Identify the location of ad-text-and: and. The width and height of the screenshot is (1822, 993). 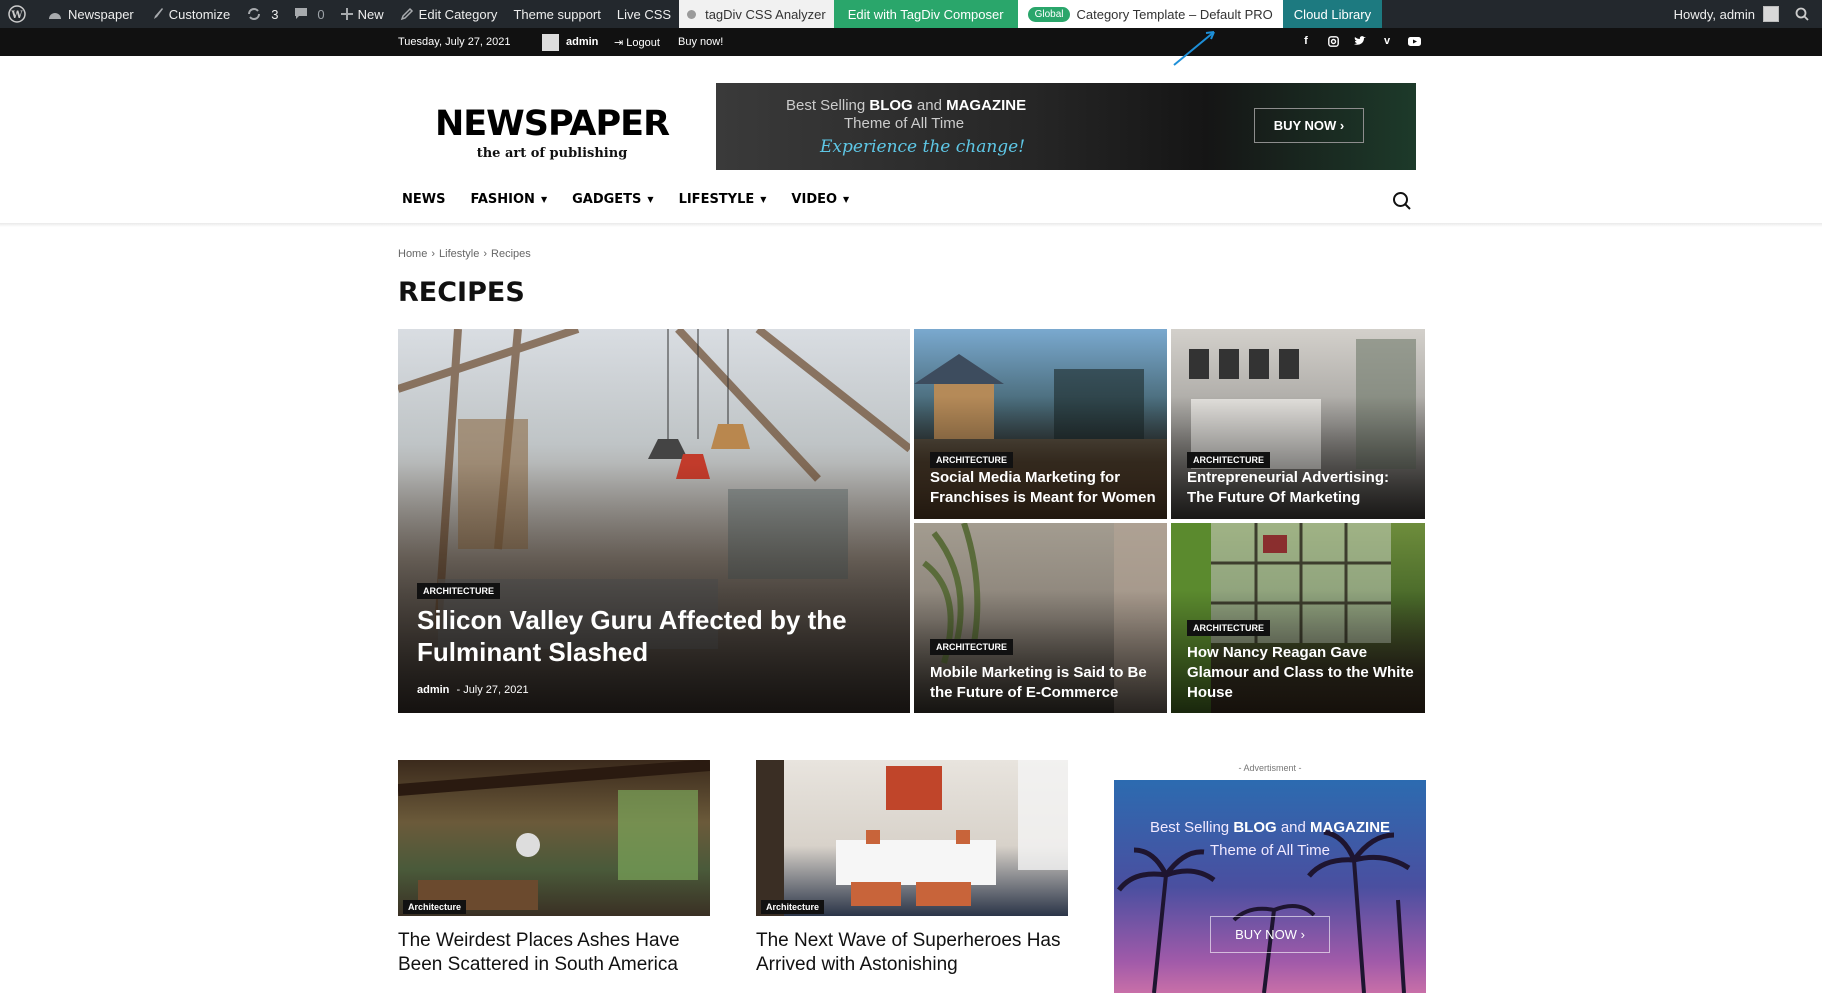
(1293, 827).